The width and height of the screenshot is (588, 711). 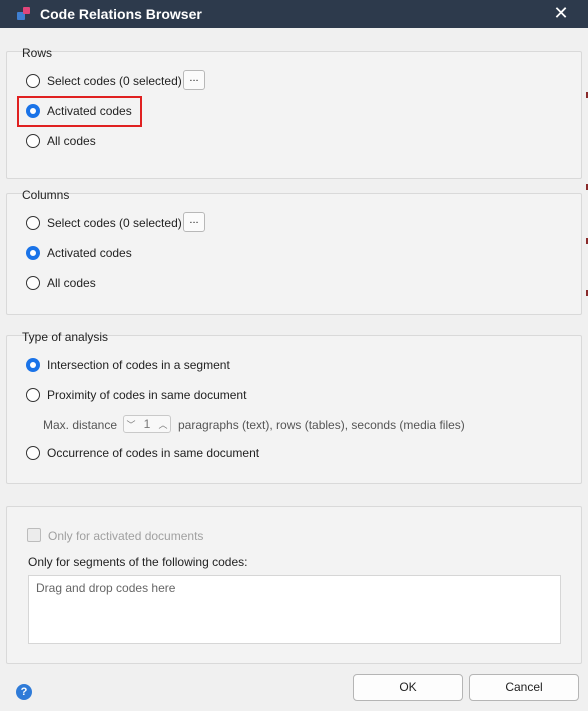 What do you see at coordinates (294, 609) in the screenshot?
I see `codes-dropzone: Drag and drop codes here` at bounding box center [294, 609].